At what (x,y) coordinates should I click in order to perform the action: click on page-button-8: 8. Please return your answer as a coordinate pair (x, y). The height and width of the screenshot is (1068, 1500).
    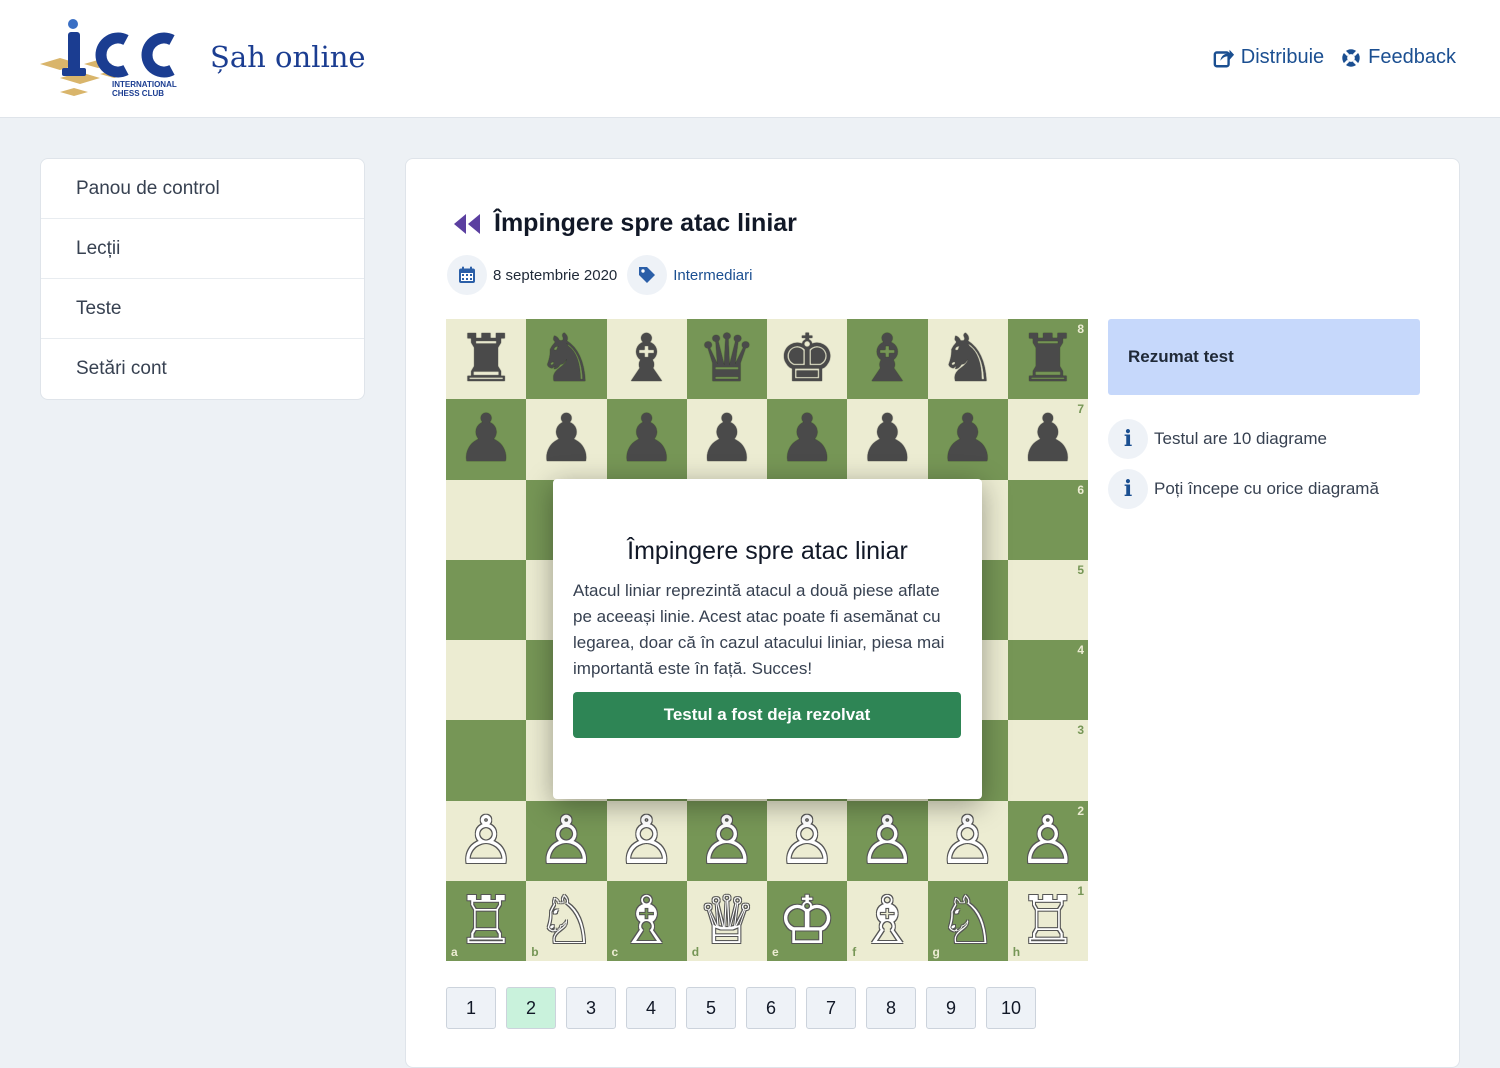
    Looking at the image, I should click on (891, 1008).